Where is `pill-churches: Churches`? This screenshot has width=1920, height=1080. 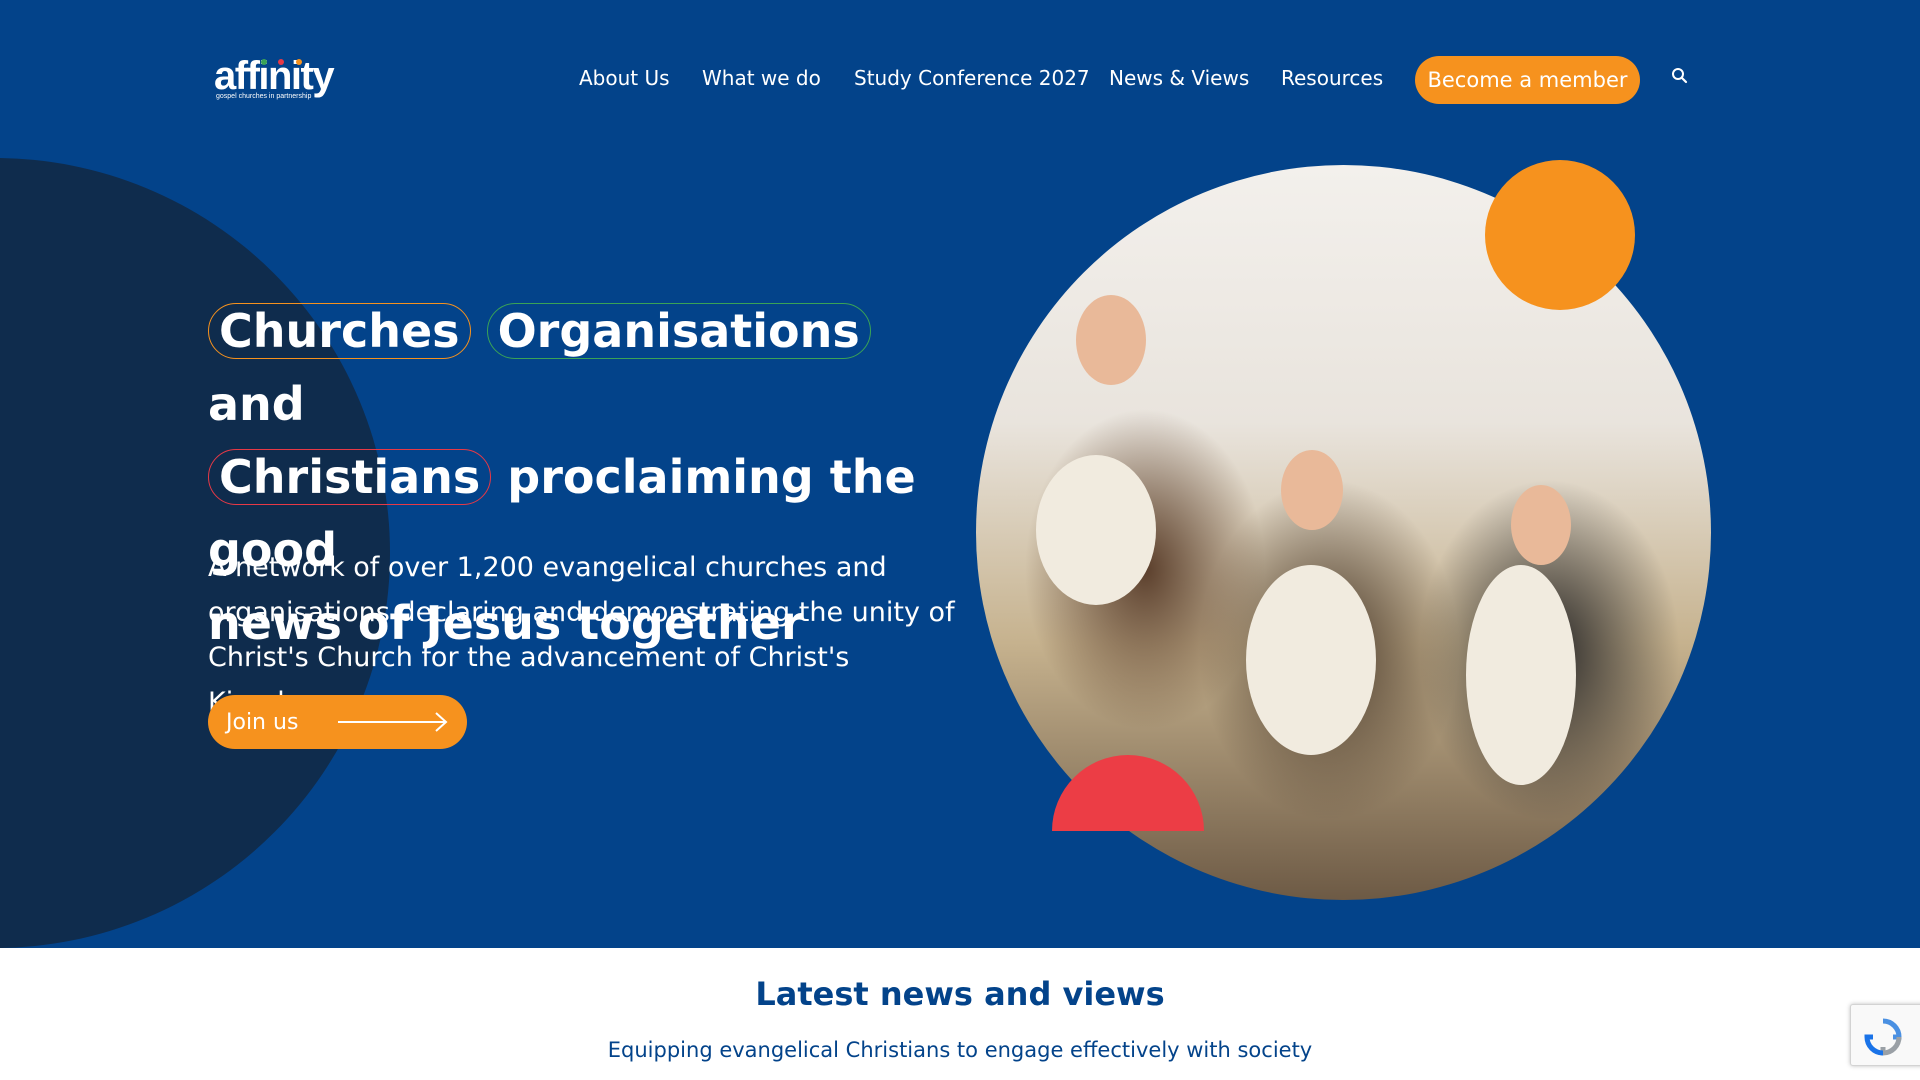
pill-churches: Churches is located at coordinates (339, 331).